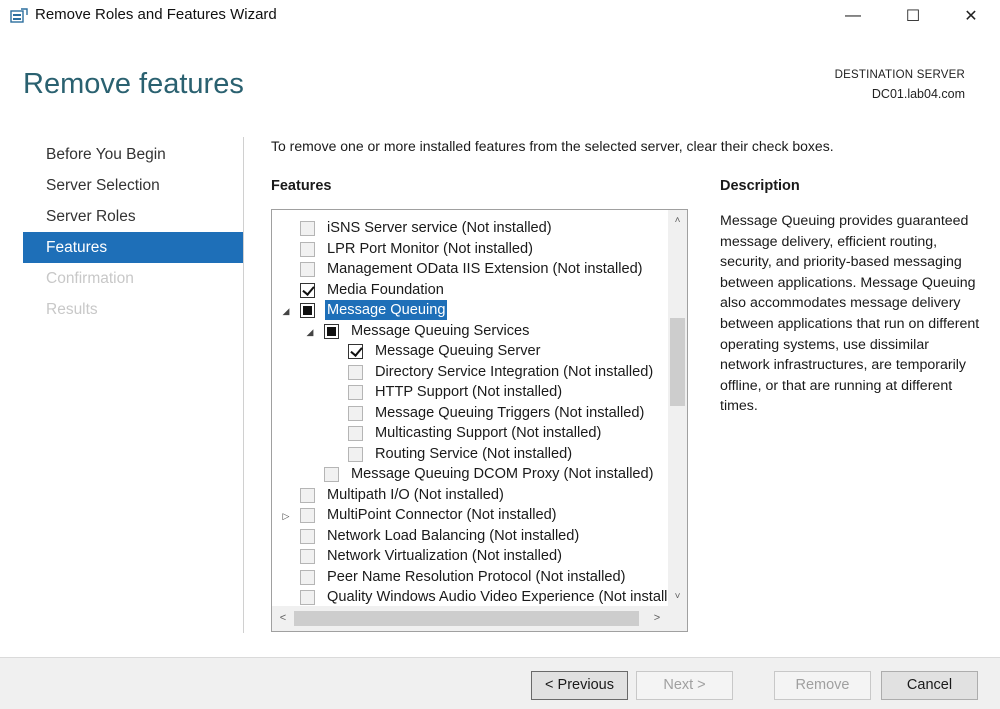 This screenshot has width=1000, height=709. I want to click on tree-item-label: Network Load Balancing (Not installed), so click(453, 535).